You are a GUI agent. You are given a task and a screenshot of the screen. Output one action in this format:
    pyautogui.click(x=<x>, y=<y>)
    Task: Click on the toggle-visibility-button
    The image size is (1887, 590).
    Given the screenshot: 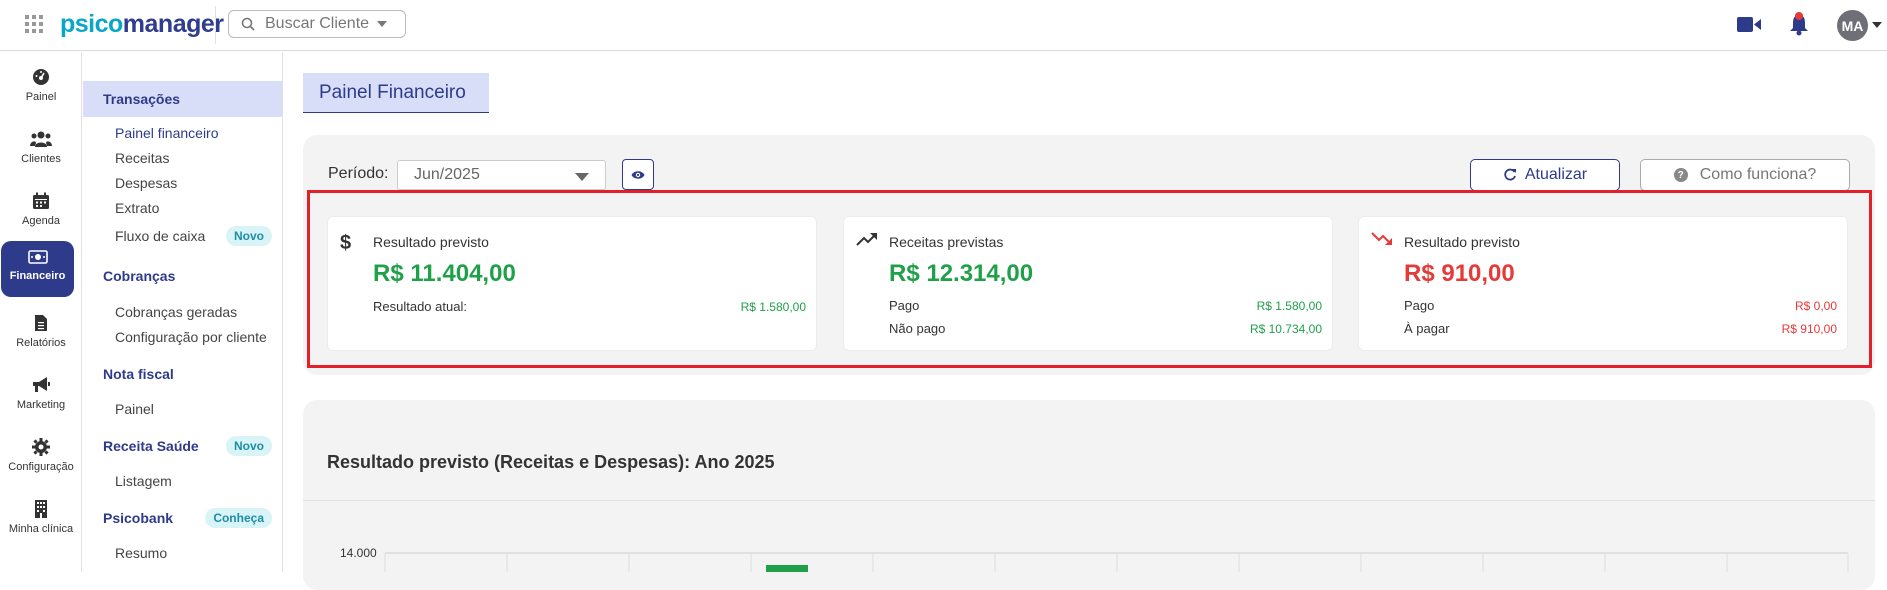 What is the action you would take?
    pyautogui.click(x=638, y=174)
    